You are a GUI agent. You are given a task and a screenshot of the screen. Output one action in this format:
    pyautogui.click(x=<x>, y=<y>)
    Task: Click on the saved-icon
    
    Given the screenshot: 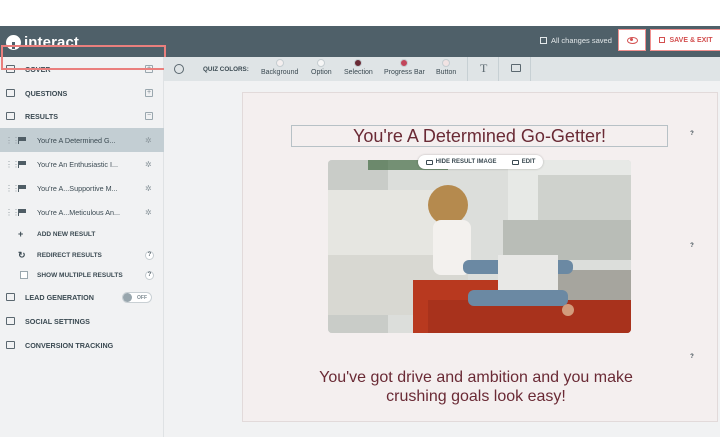 What is the action you would take?
    pyautogui.click(x=543, y=40)
    